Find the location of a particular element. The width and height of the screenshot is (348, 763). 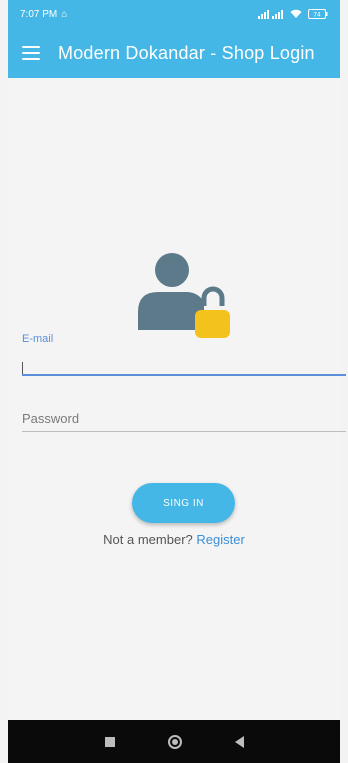

status-time: 7:07 PM is located at coordinates (39, 14).